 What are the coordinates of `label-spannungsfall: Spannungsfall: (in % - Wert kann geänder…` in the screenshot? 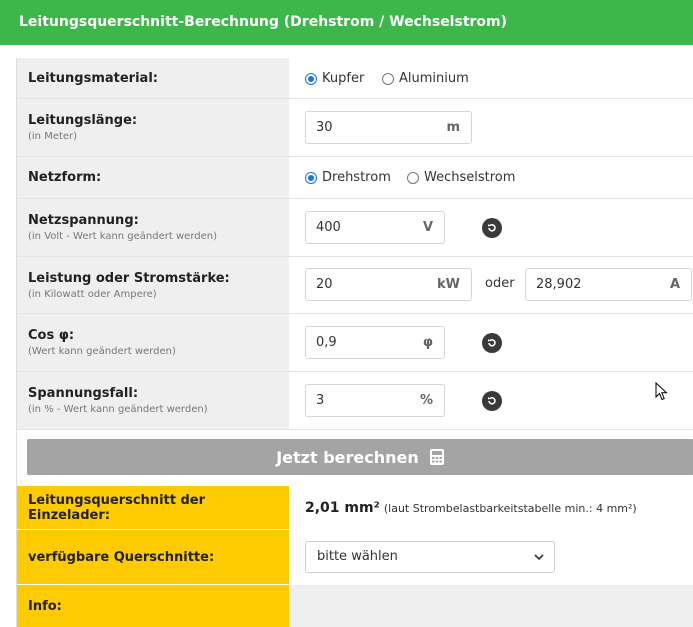 It's located at (153, 400).